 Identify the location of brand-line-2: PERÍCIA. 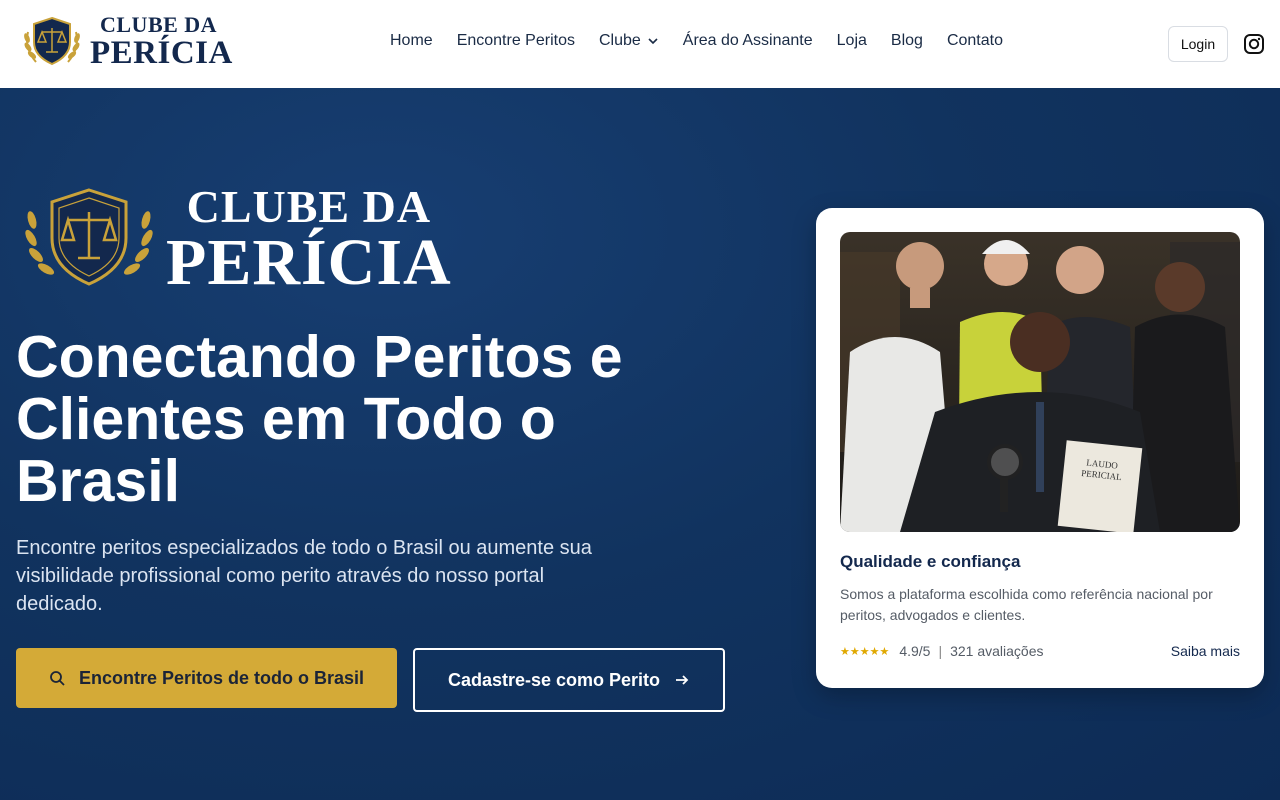
(161, 53).